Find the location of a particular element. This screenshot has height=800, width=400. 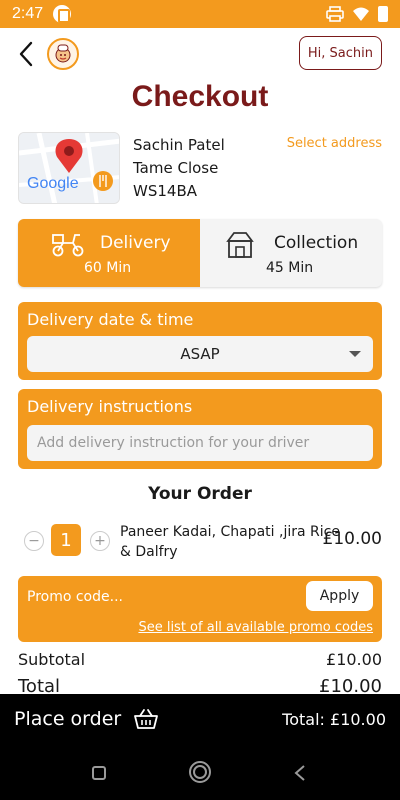

home-icon is located at coordinates (200, 772).